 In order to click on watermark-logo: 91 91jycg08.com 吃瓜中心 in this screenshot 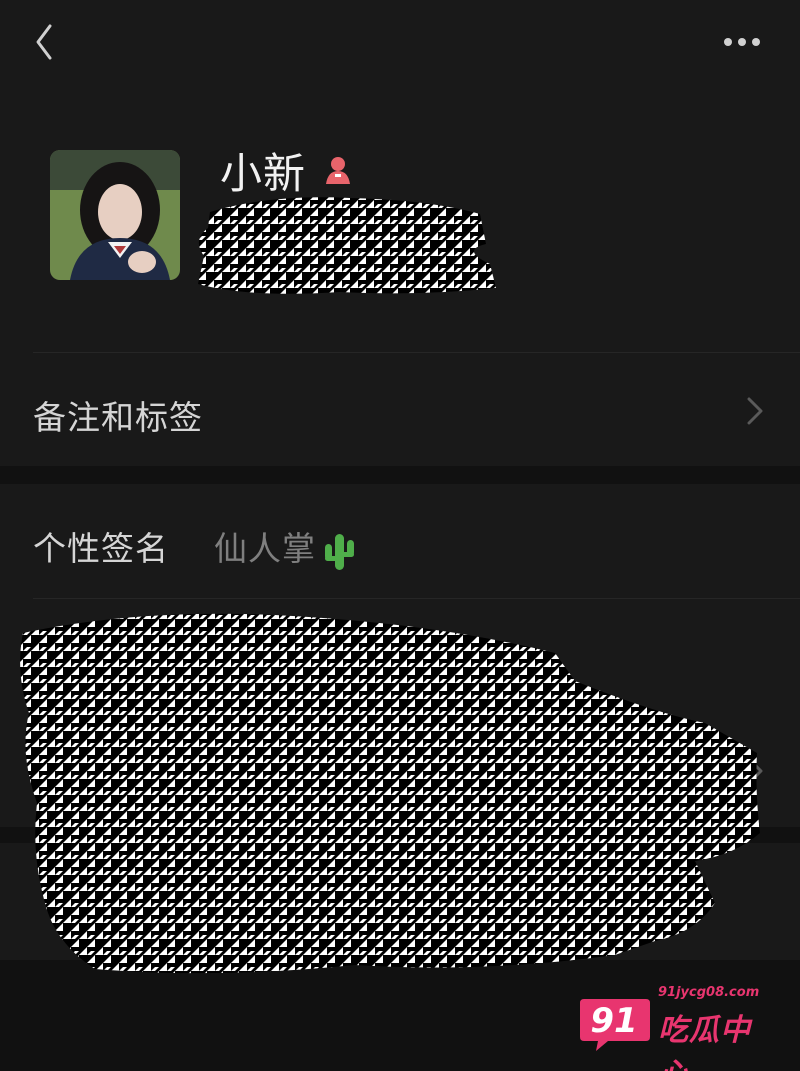, I will do `click(678, 1028)`.